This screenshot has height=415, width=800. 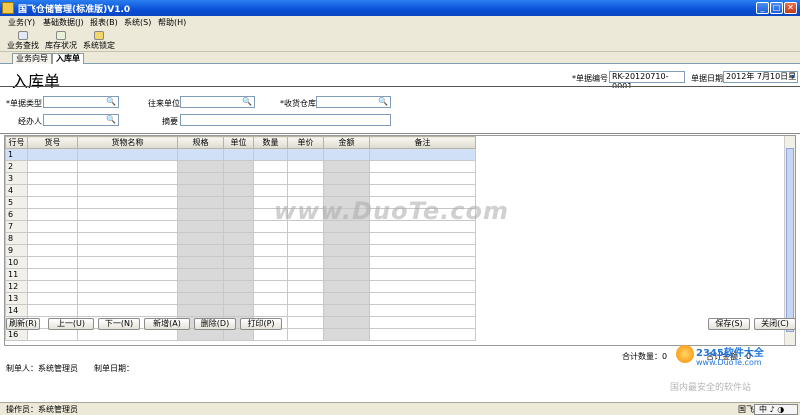 I want to click on table-row: 16, so click(x=240, y=334).